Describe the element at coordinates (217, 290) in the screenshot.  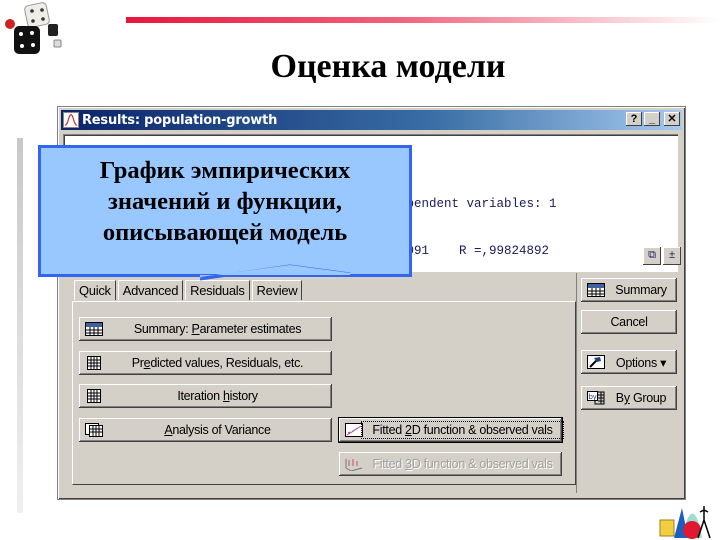
I see `tab-residuals: Residuals` at that location.